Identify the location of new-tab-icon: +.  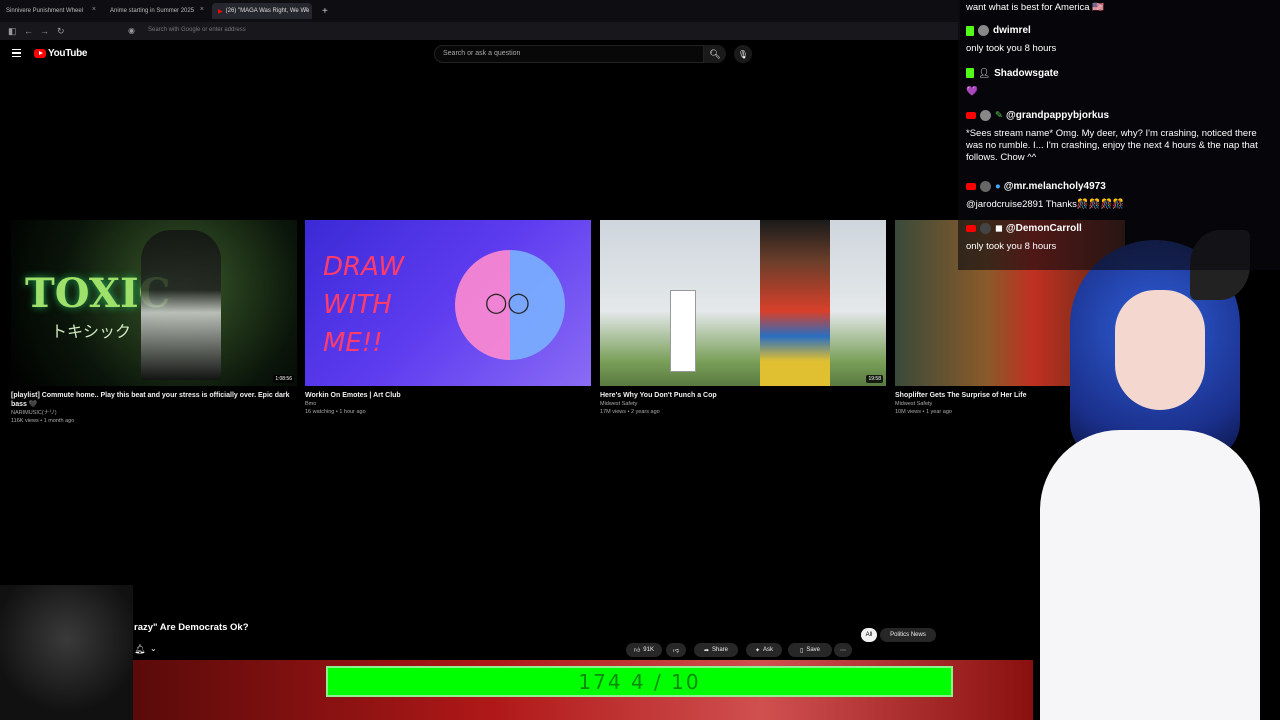
(324, 11).